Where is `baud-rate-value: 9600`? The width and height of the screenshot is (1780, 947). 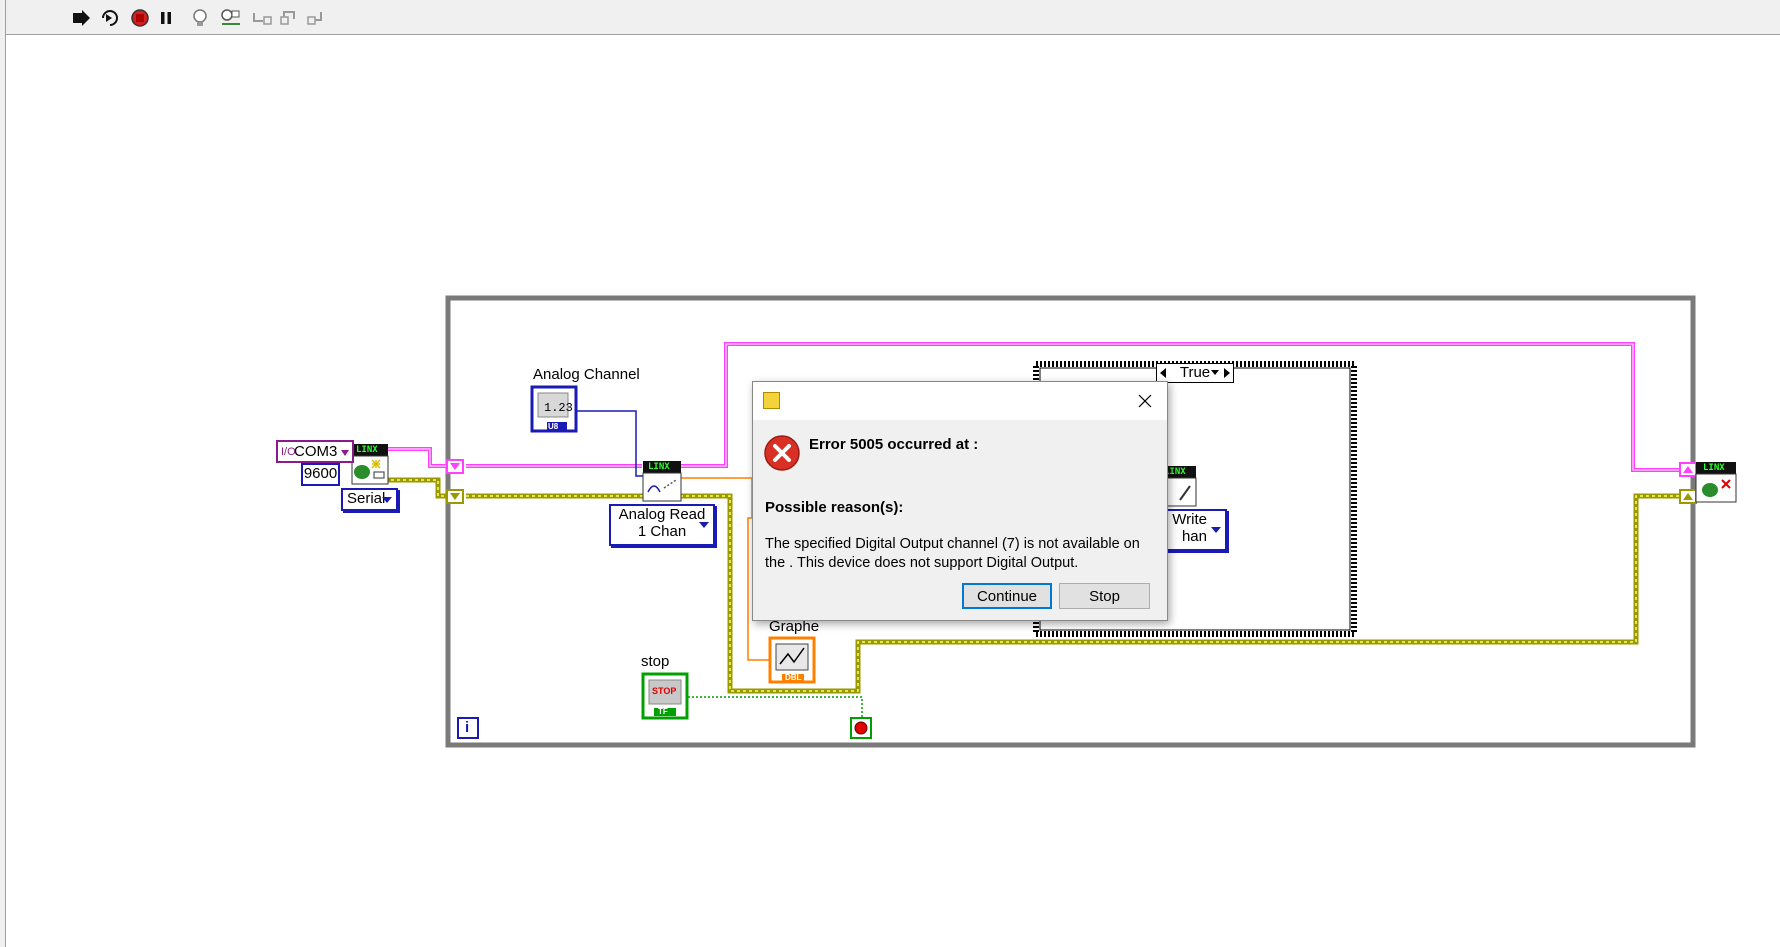 baud-rate-value: 9600 is located at coordinates (320, 473).